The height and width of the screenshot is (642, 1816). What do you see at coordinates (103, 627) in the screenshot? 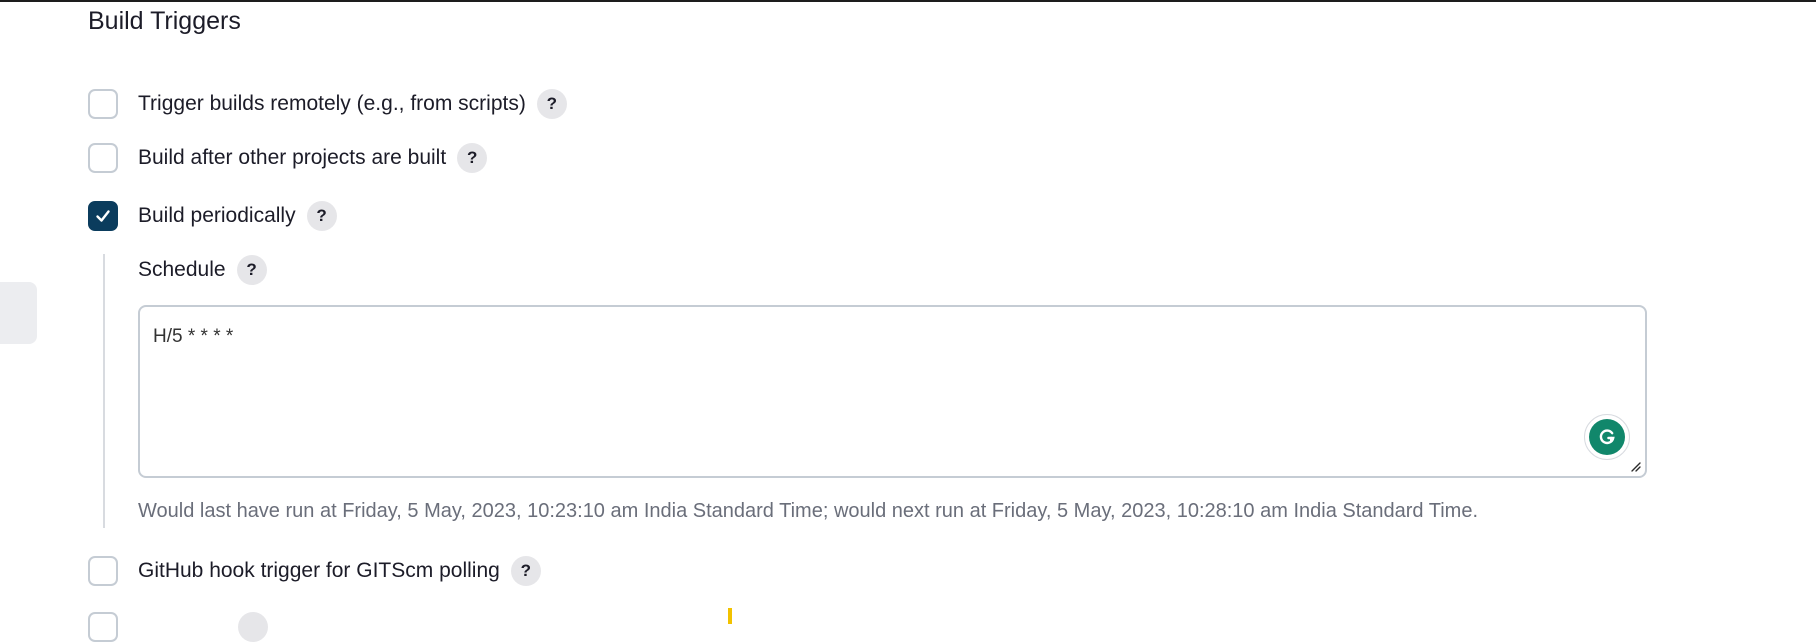
I see `next-option-checkbox` at bounding box center [103, 627].